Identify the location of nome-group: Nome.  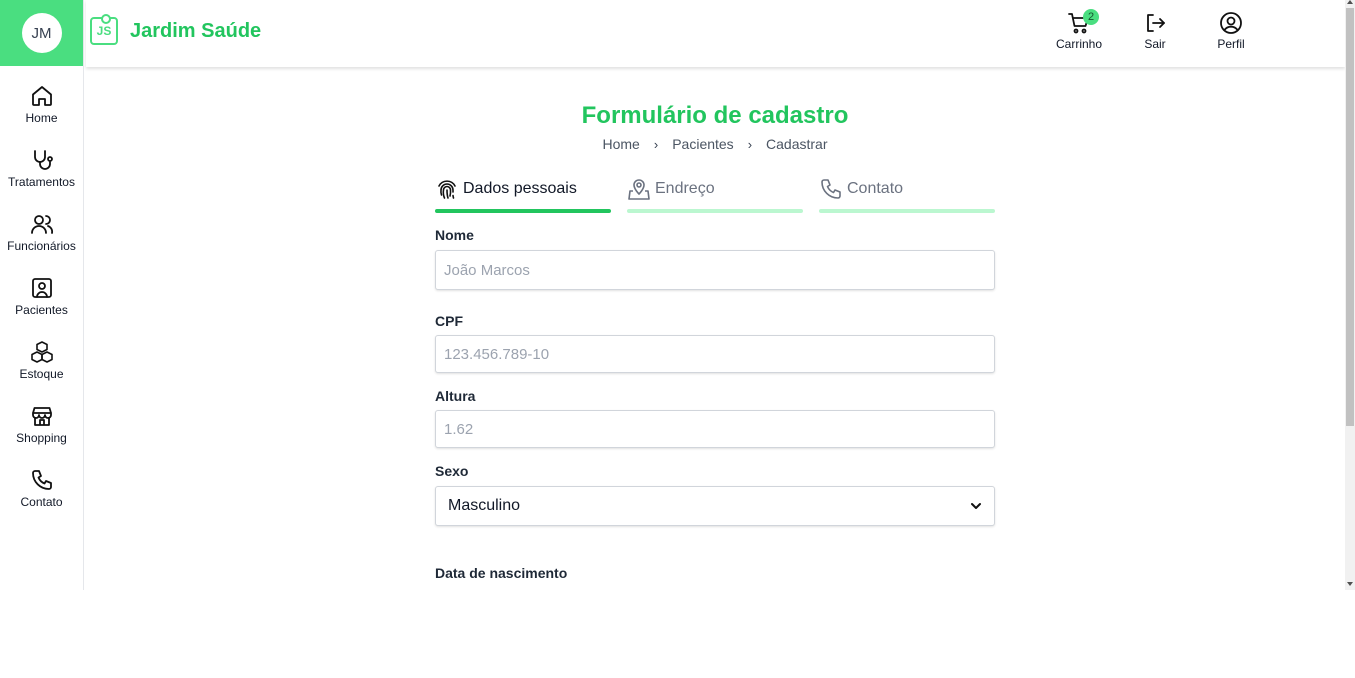
(715, 258).